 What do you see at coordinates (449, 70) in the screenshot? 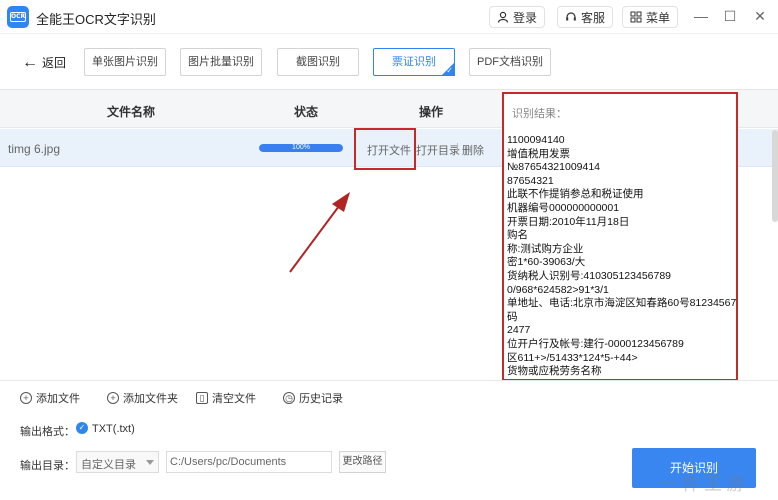
I see `check-icon: ✓` at bounding box center [449, 70].